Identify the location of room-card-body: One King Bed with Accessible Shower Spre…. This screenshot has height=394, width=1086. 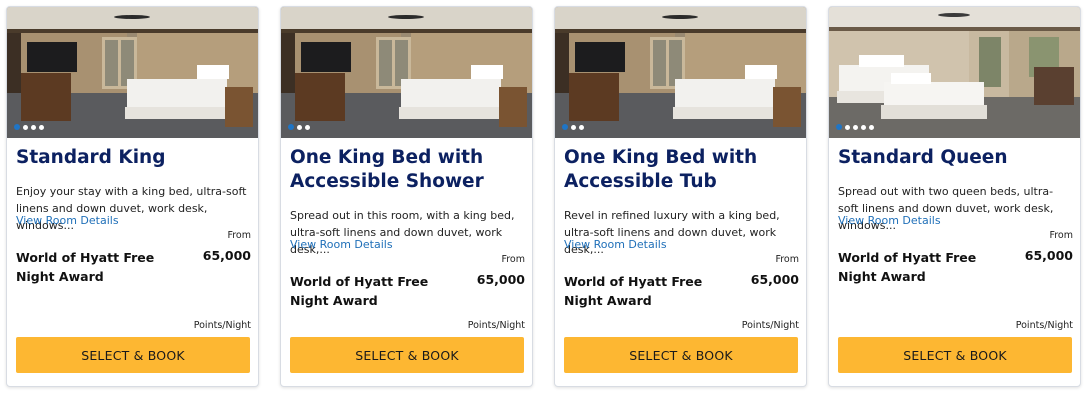
(407, 262).